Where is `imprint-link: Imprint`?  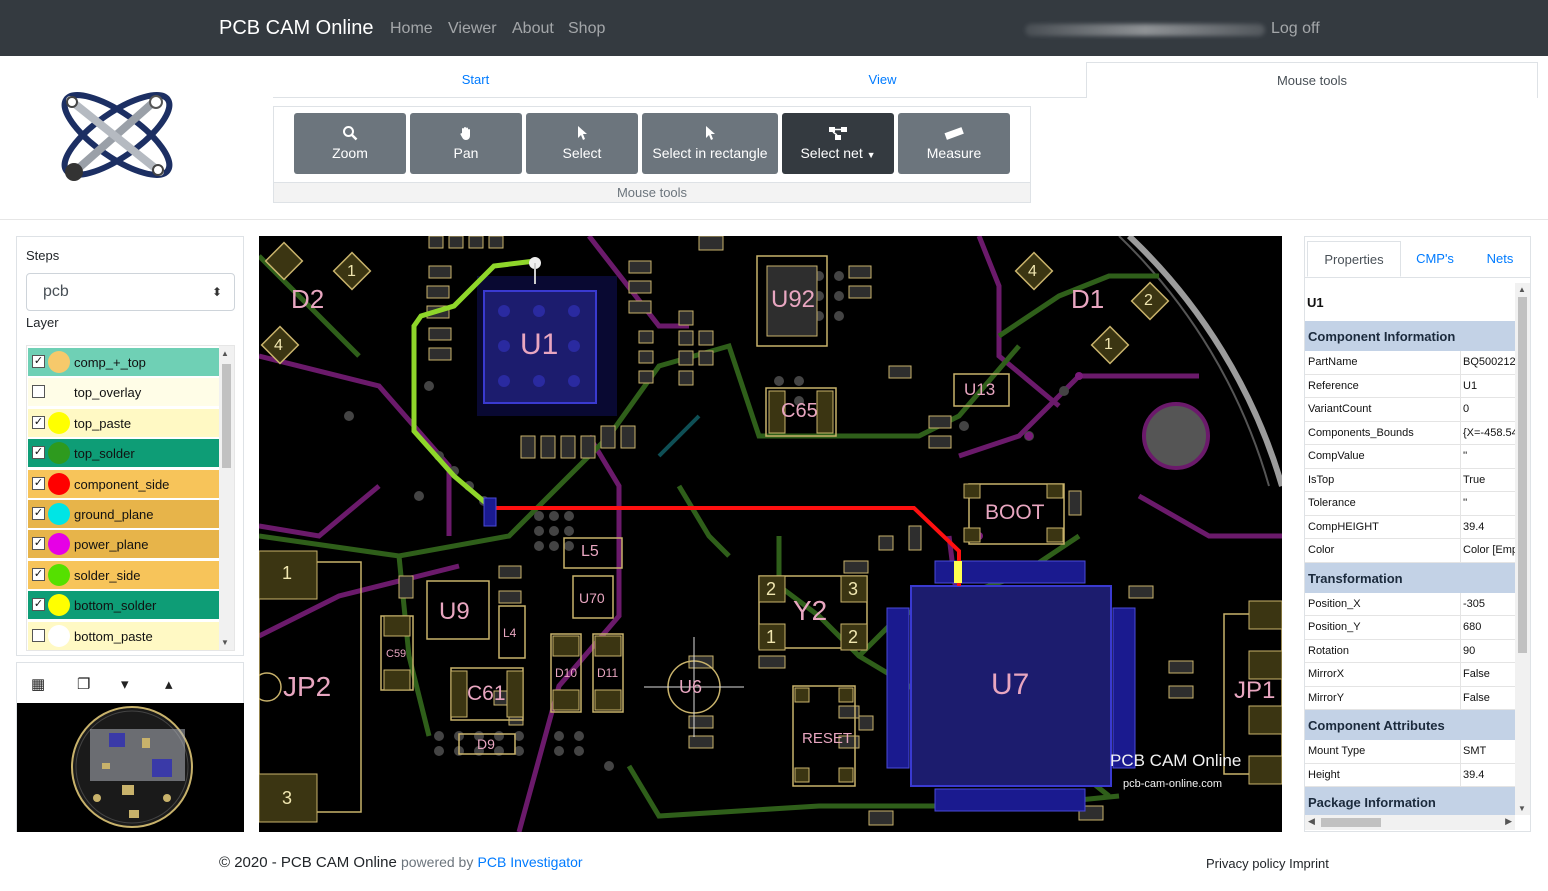
imprint-link: Imprint is located at coordinates (1309, 863).